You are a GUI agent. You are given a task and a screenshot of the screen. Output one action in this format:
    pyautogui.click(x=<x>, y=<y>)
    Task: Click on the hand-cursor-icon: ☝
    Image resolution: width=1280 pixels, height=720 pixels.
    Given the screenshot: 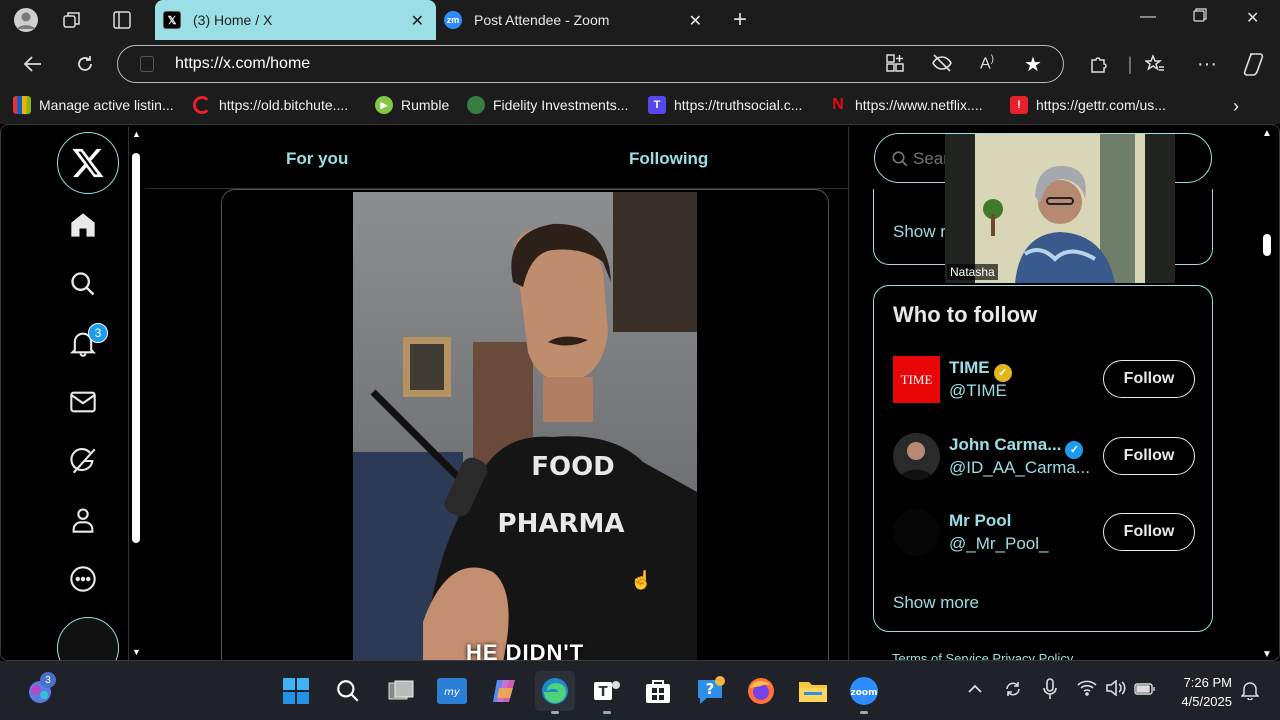 What is the action you would take?
    pyautogui.click(x=641, y=580)
    